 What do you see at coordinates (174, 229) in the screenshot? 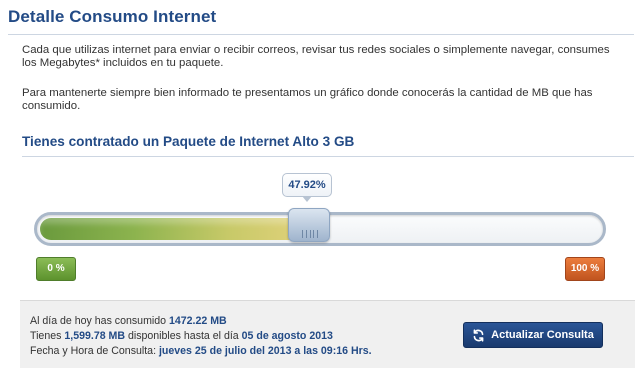
I see `usage-progress-fill` at bounding box center [174, 229].